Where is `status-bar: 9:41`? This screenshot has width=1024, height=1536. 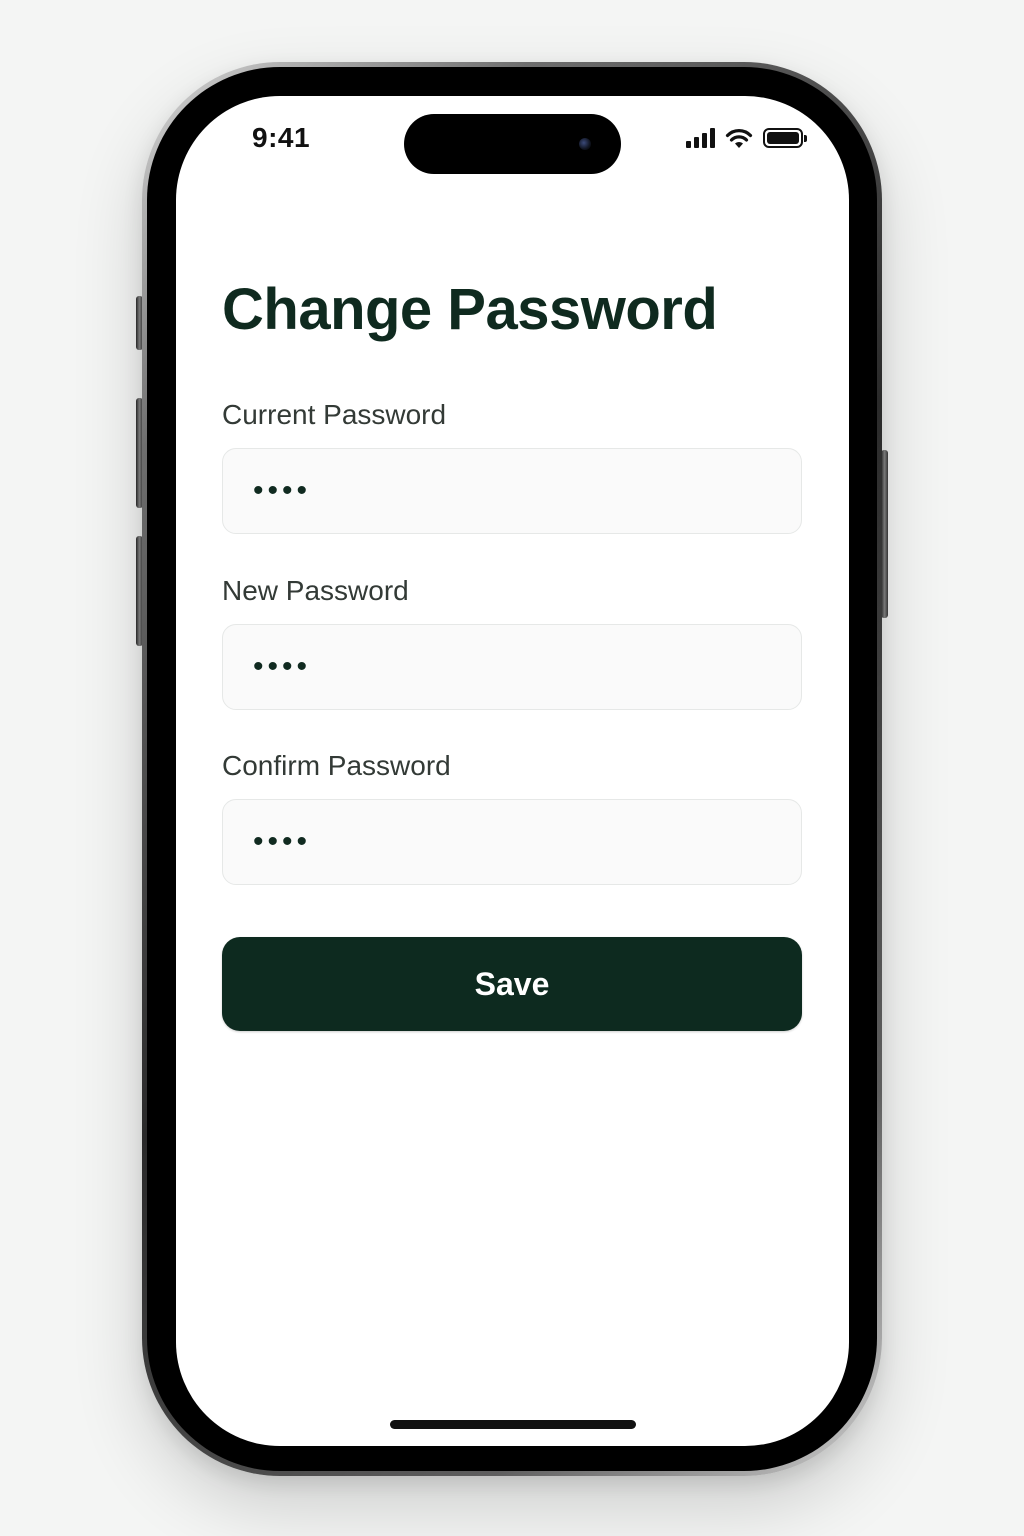 status-bar: 9:41 is located at coordinates (512, 141).